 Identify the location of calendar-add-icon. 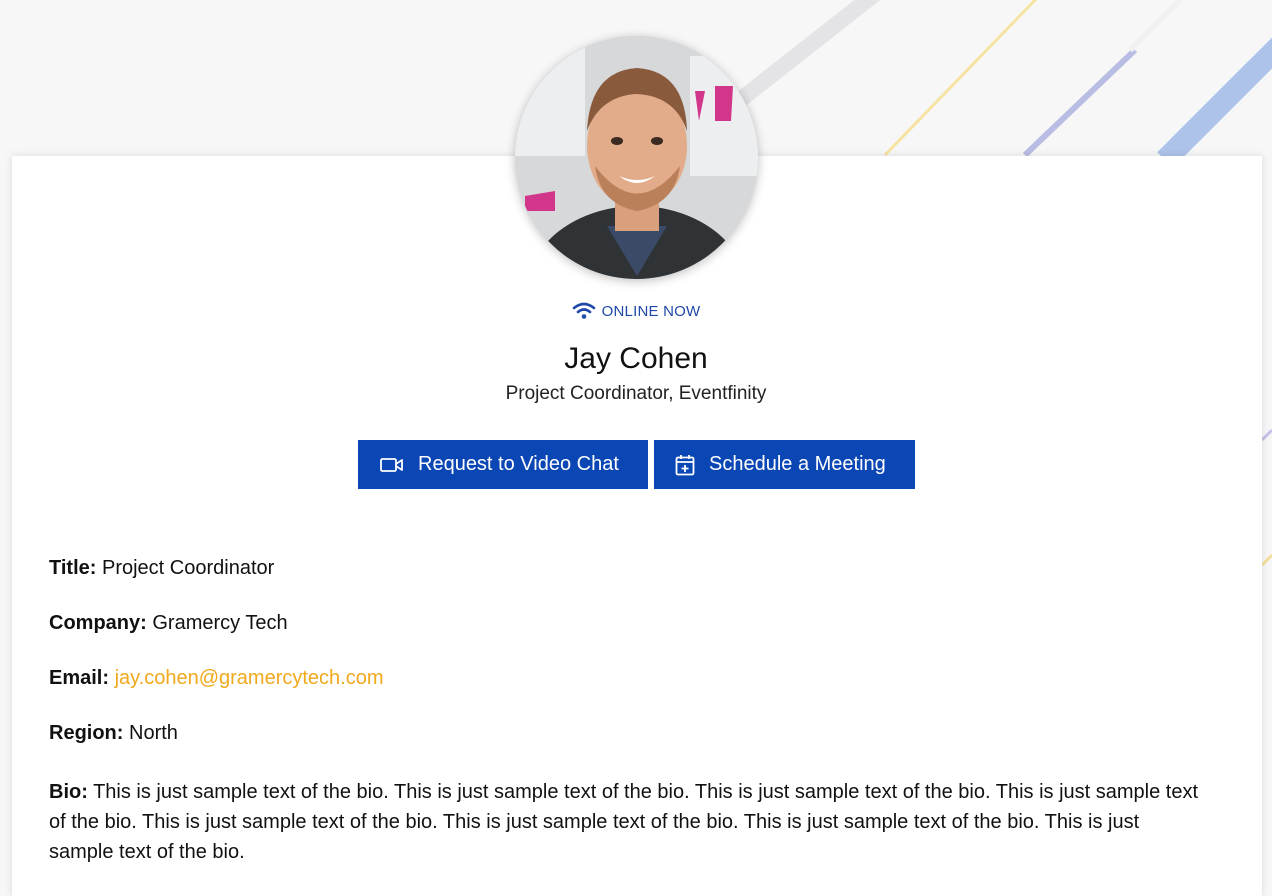
(685, 465).